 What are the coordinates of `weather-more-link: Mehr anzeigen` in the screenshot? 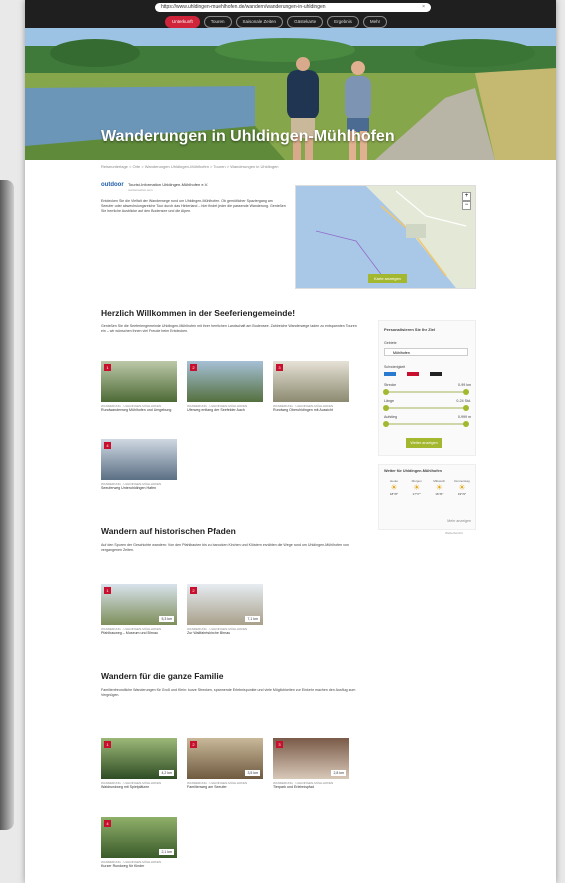 It's located at (459, 521).